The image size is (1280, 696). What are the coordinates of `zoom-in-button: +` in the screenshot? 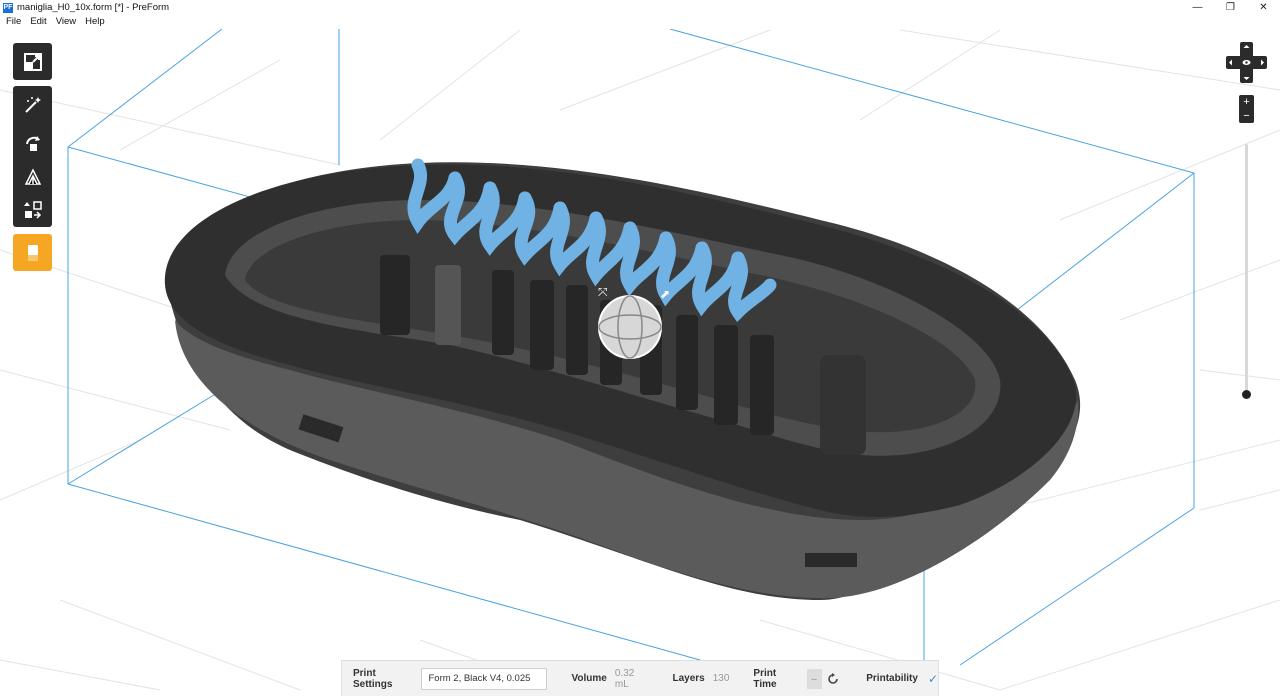 It's located at (1246, 102).